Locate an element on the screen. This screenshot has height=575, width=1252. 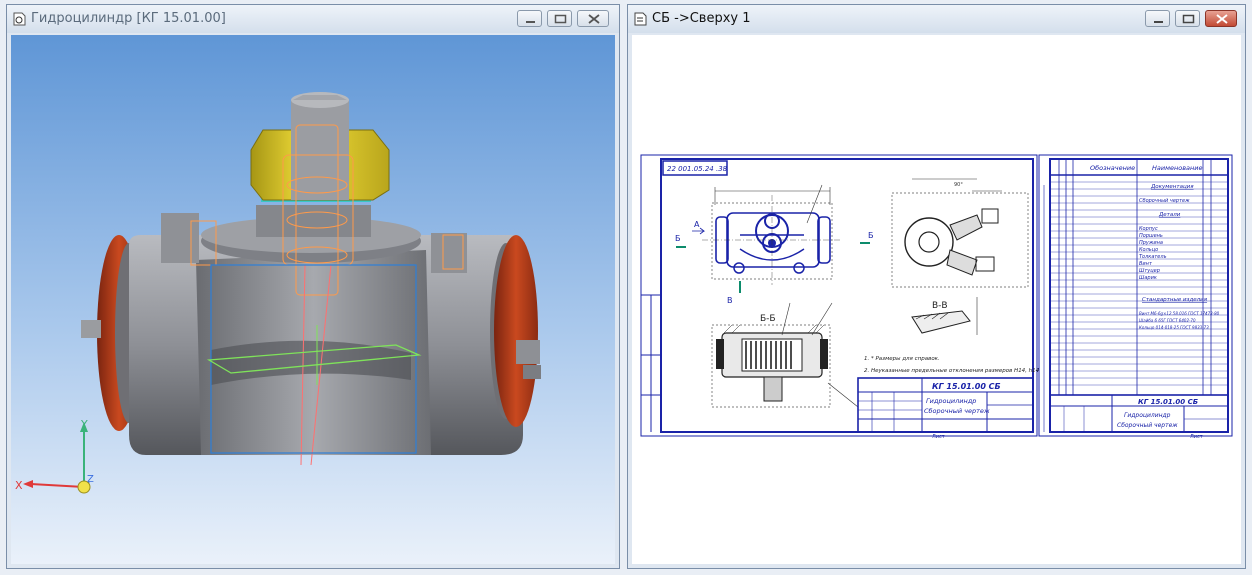
right-flange is located at coordinates (515, 331).